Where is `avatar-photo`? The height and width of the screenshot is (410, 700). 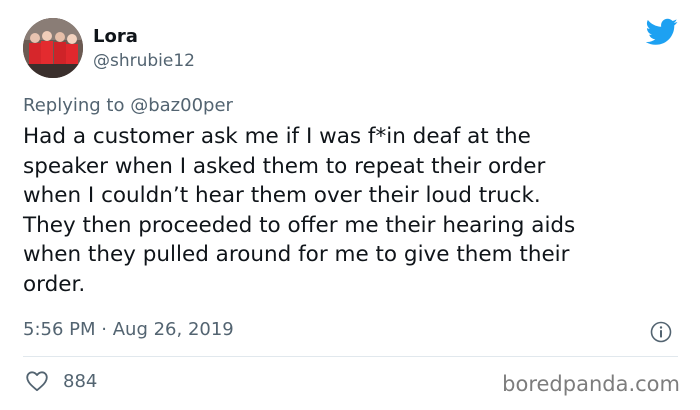
avatar-photo is located at coordinates (53, 48).